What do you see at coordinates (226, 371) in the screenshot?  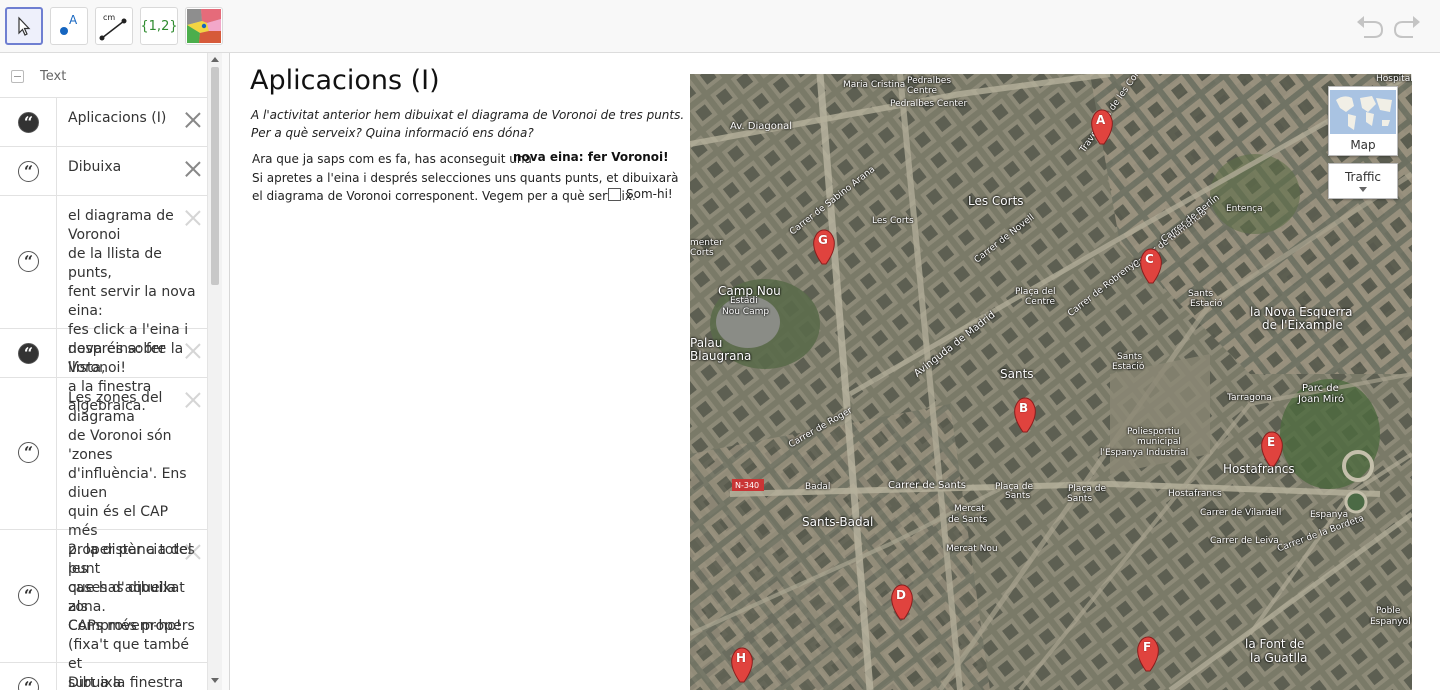 I see `view-divider` at bounding box center [226, 371].